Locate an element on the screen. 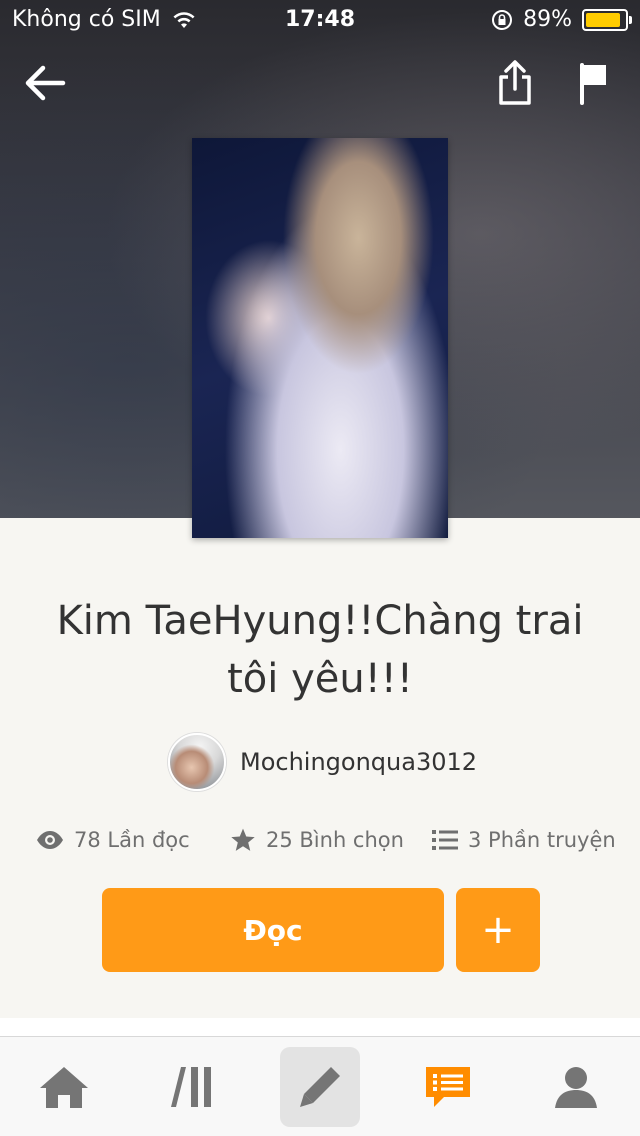 The width and height of the screenshot is (640, 1136). messages-icon is located at coordinates (448, 1087).